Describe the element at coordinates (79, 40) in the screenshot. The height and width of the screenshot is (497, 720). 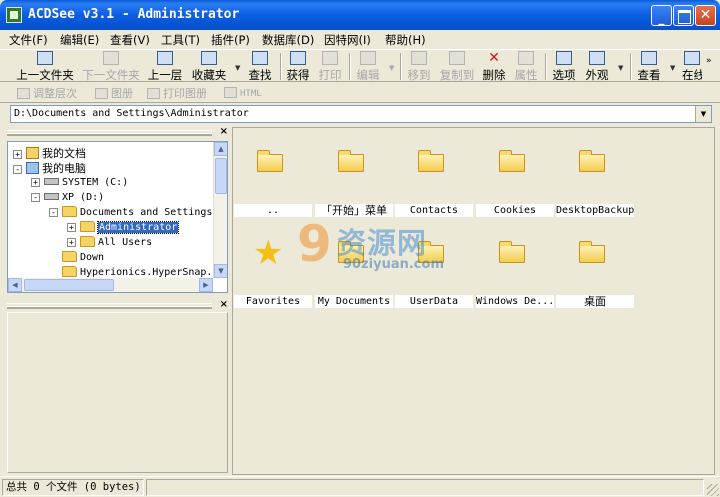
I see `menu-edit: 编辑(E)` at that location.